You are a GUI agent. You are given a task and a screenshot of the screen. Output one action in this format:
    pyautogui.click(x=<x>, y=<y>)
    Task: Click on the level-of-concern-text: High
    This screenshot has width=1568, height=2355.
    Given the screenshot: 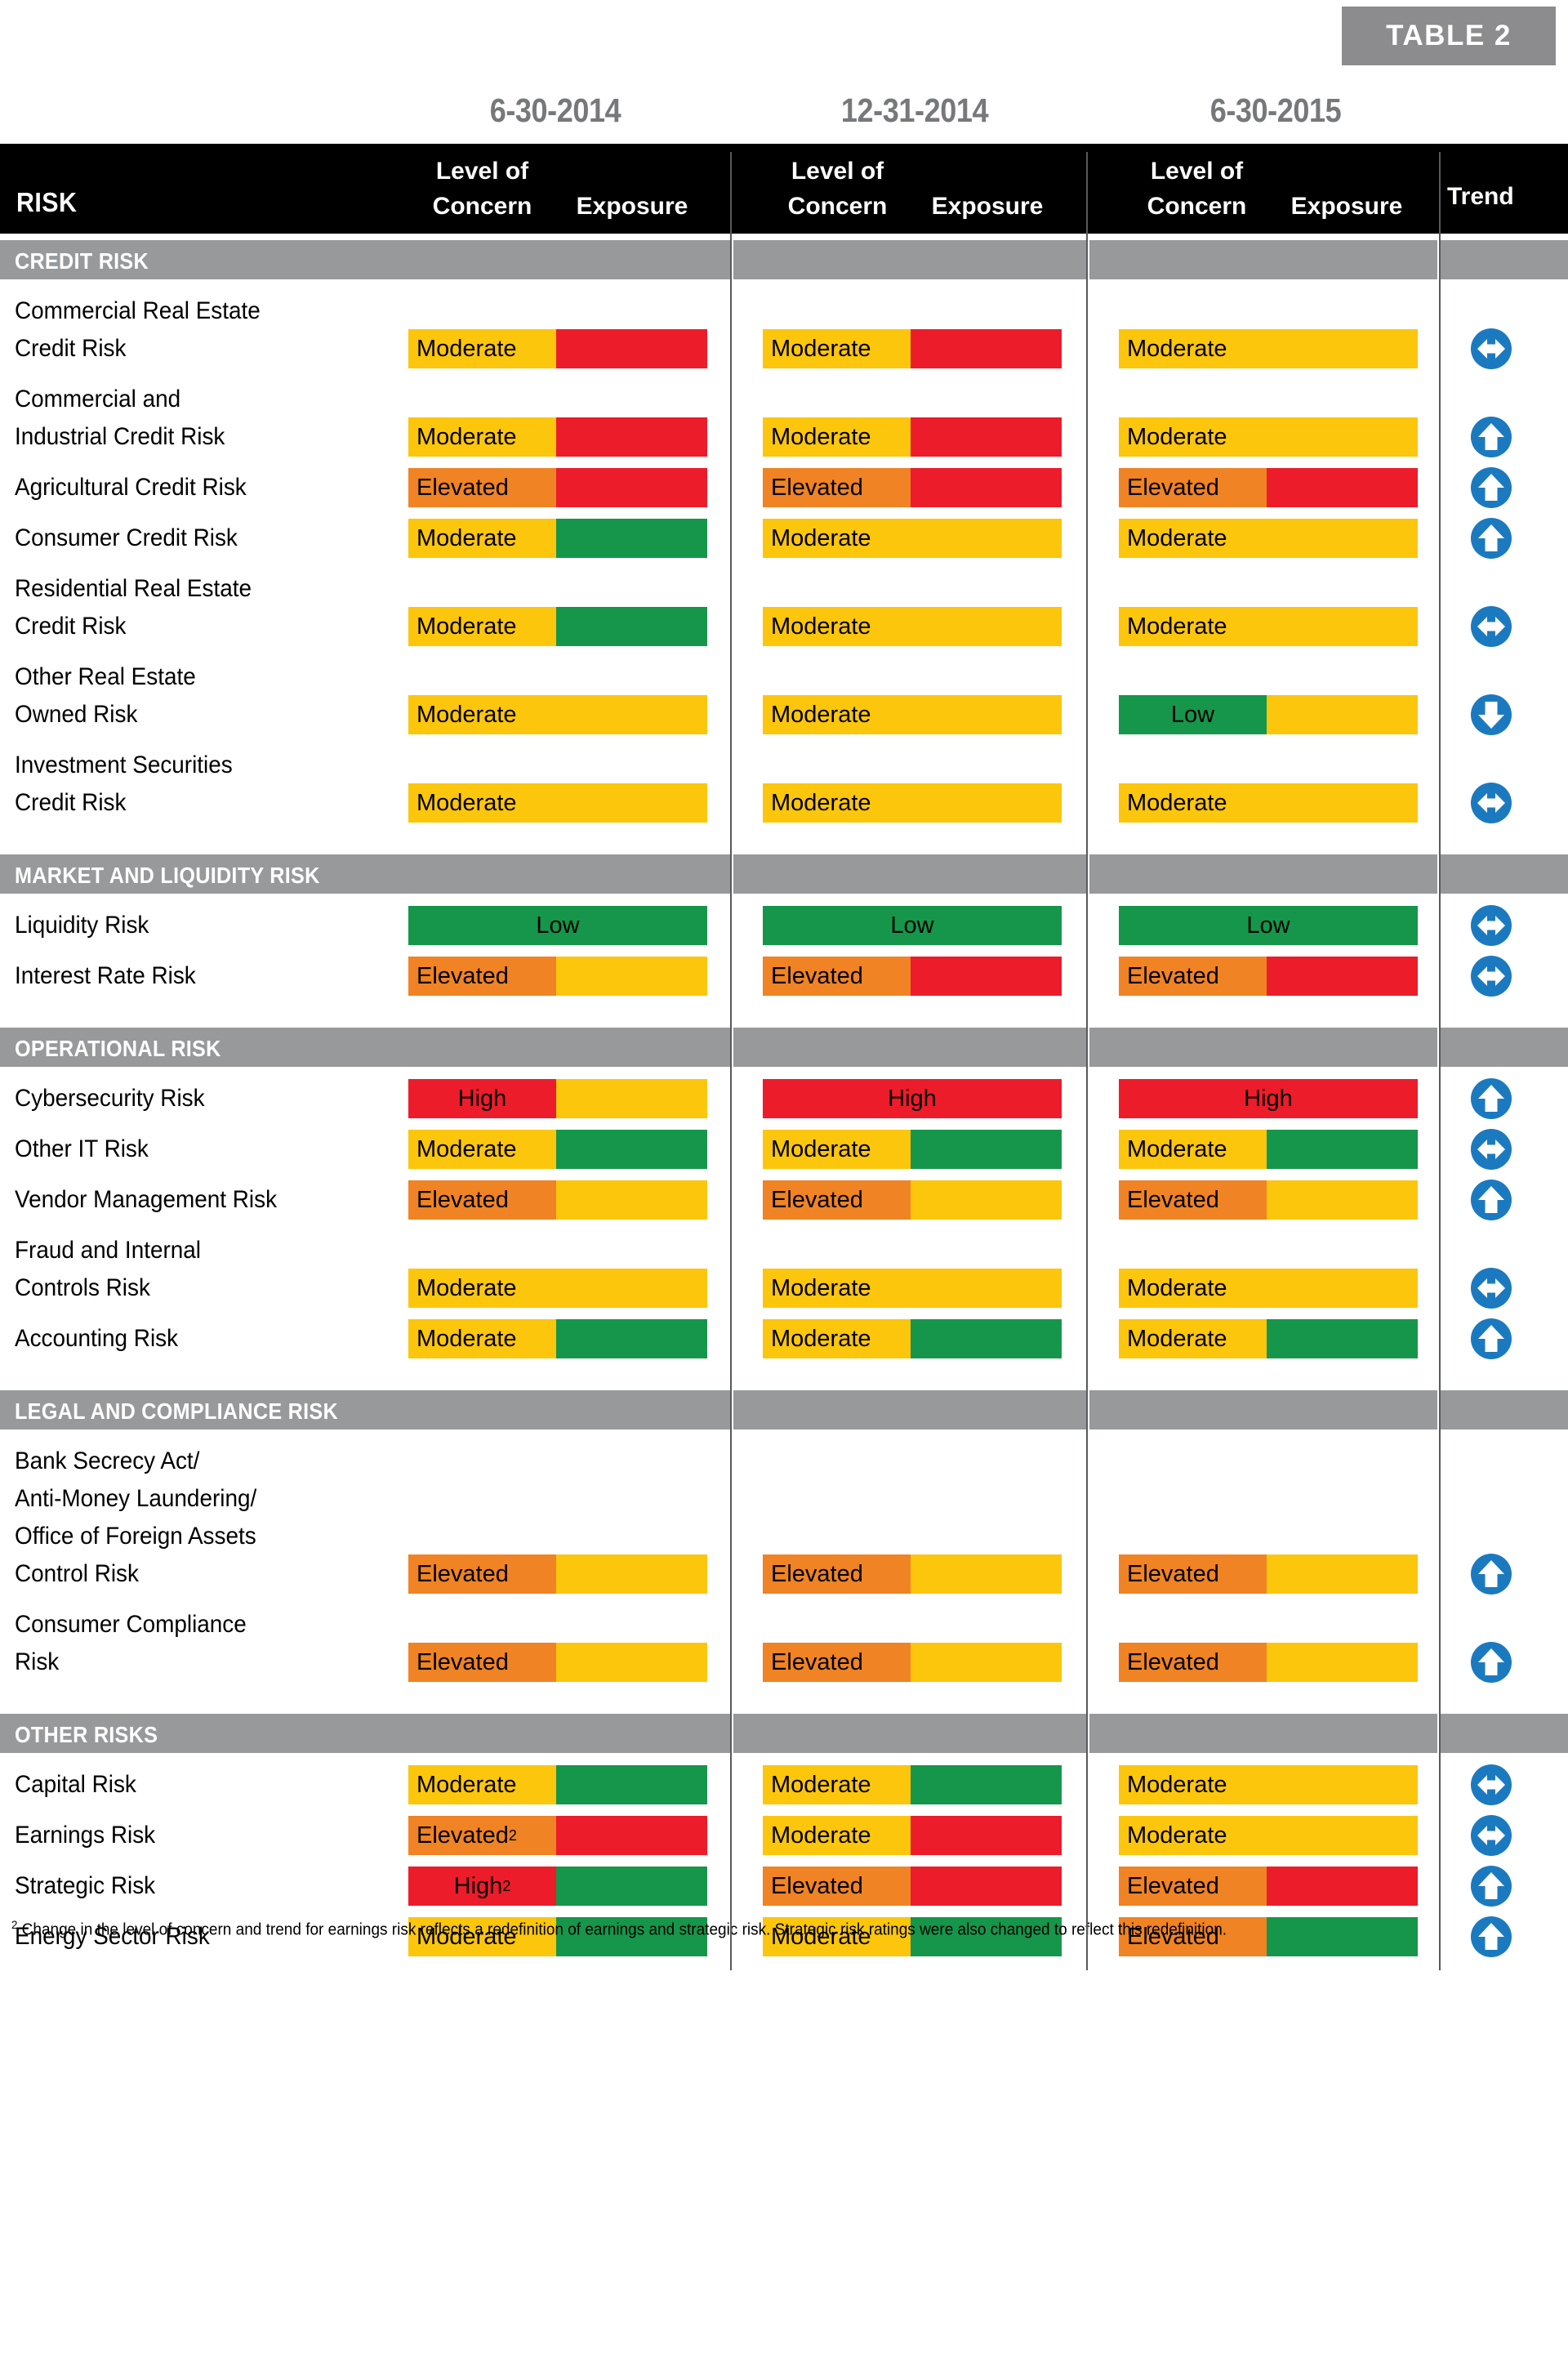 What is the action you would take?
    pyautogui.click(x=478, y=1885)
    